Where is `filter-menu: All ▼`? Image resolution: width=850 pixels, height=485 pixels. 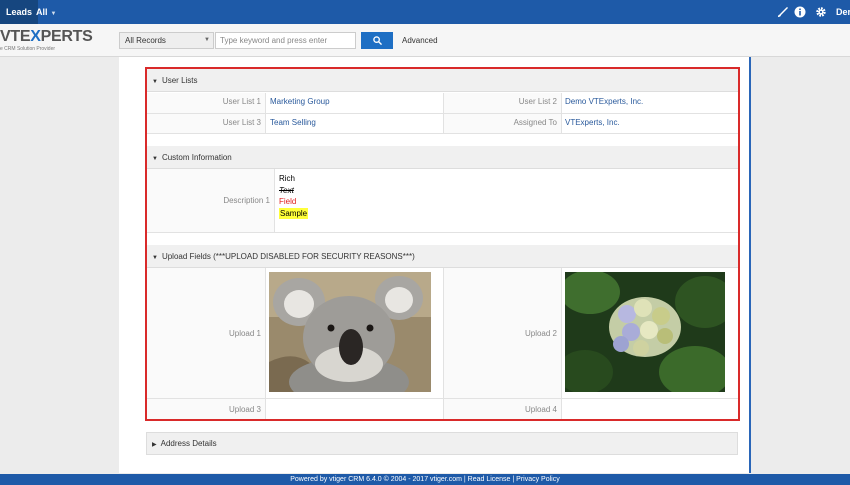
filter-menu: All ▼ is located at coordinates (46, 13).